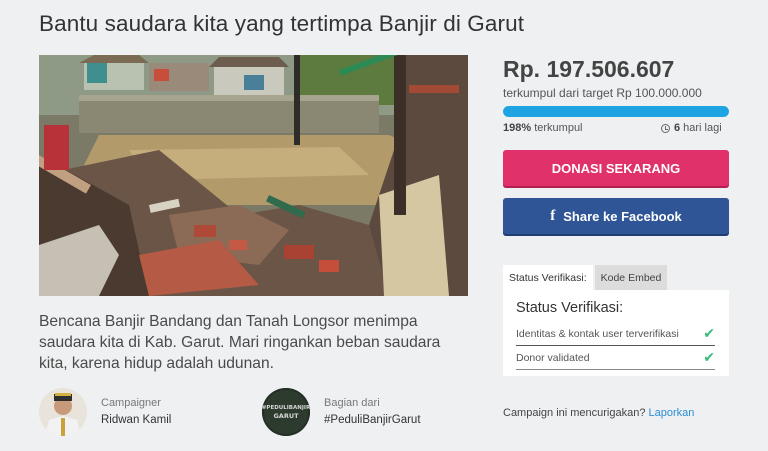 The width and height of the screenshot is (768, 451). I want to click on share-facebook-button: f Share ke Facebook, so click(616, 216).